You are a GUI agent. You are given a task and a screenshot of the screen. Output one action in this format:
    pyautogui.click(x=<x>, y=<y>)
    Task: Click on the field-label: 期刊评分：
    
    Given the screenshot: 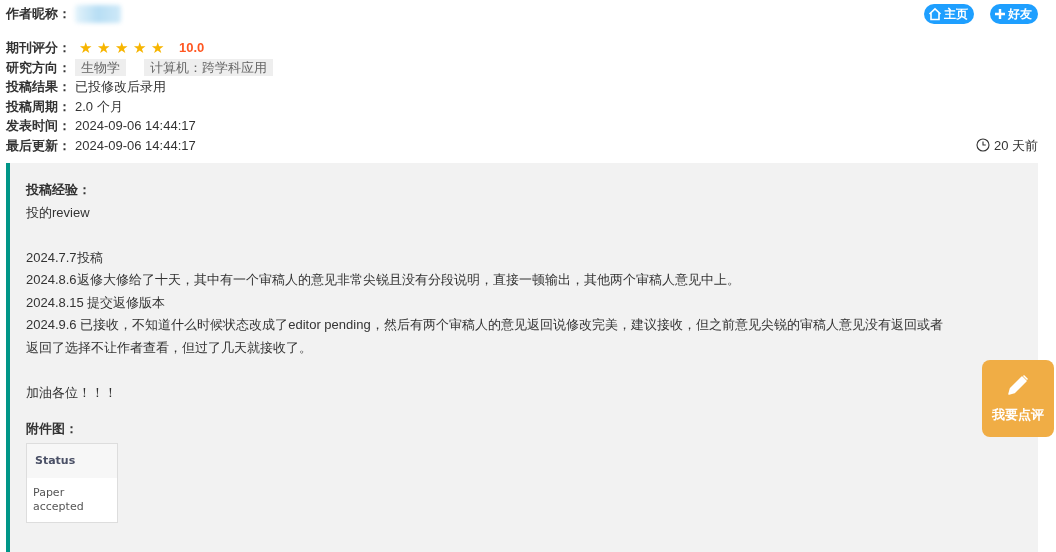 What is the action you would take?
    pyautogui.click(x=38, y=48)
    